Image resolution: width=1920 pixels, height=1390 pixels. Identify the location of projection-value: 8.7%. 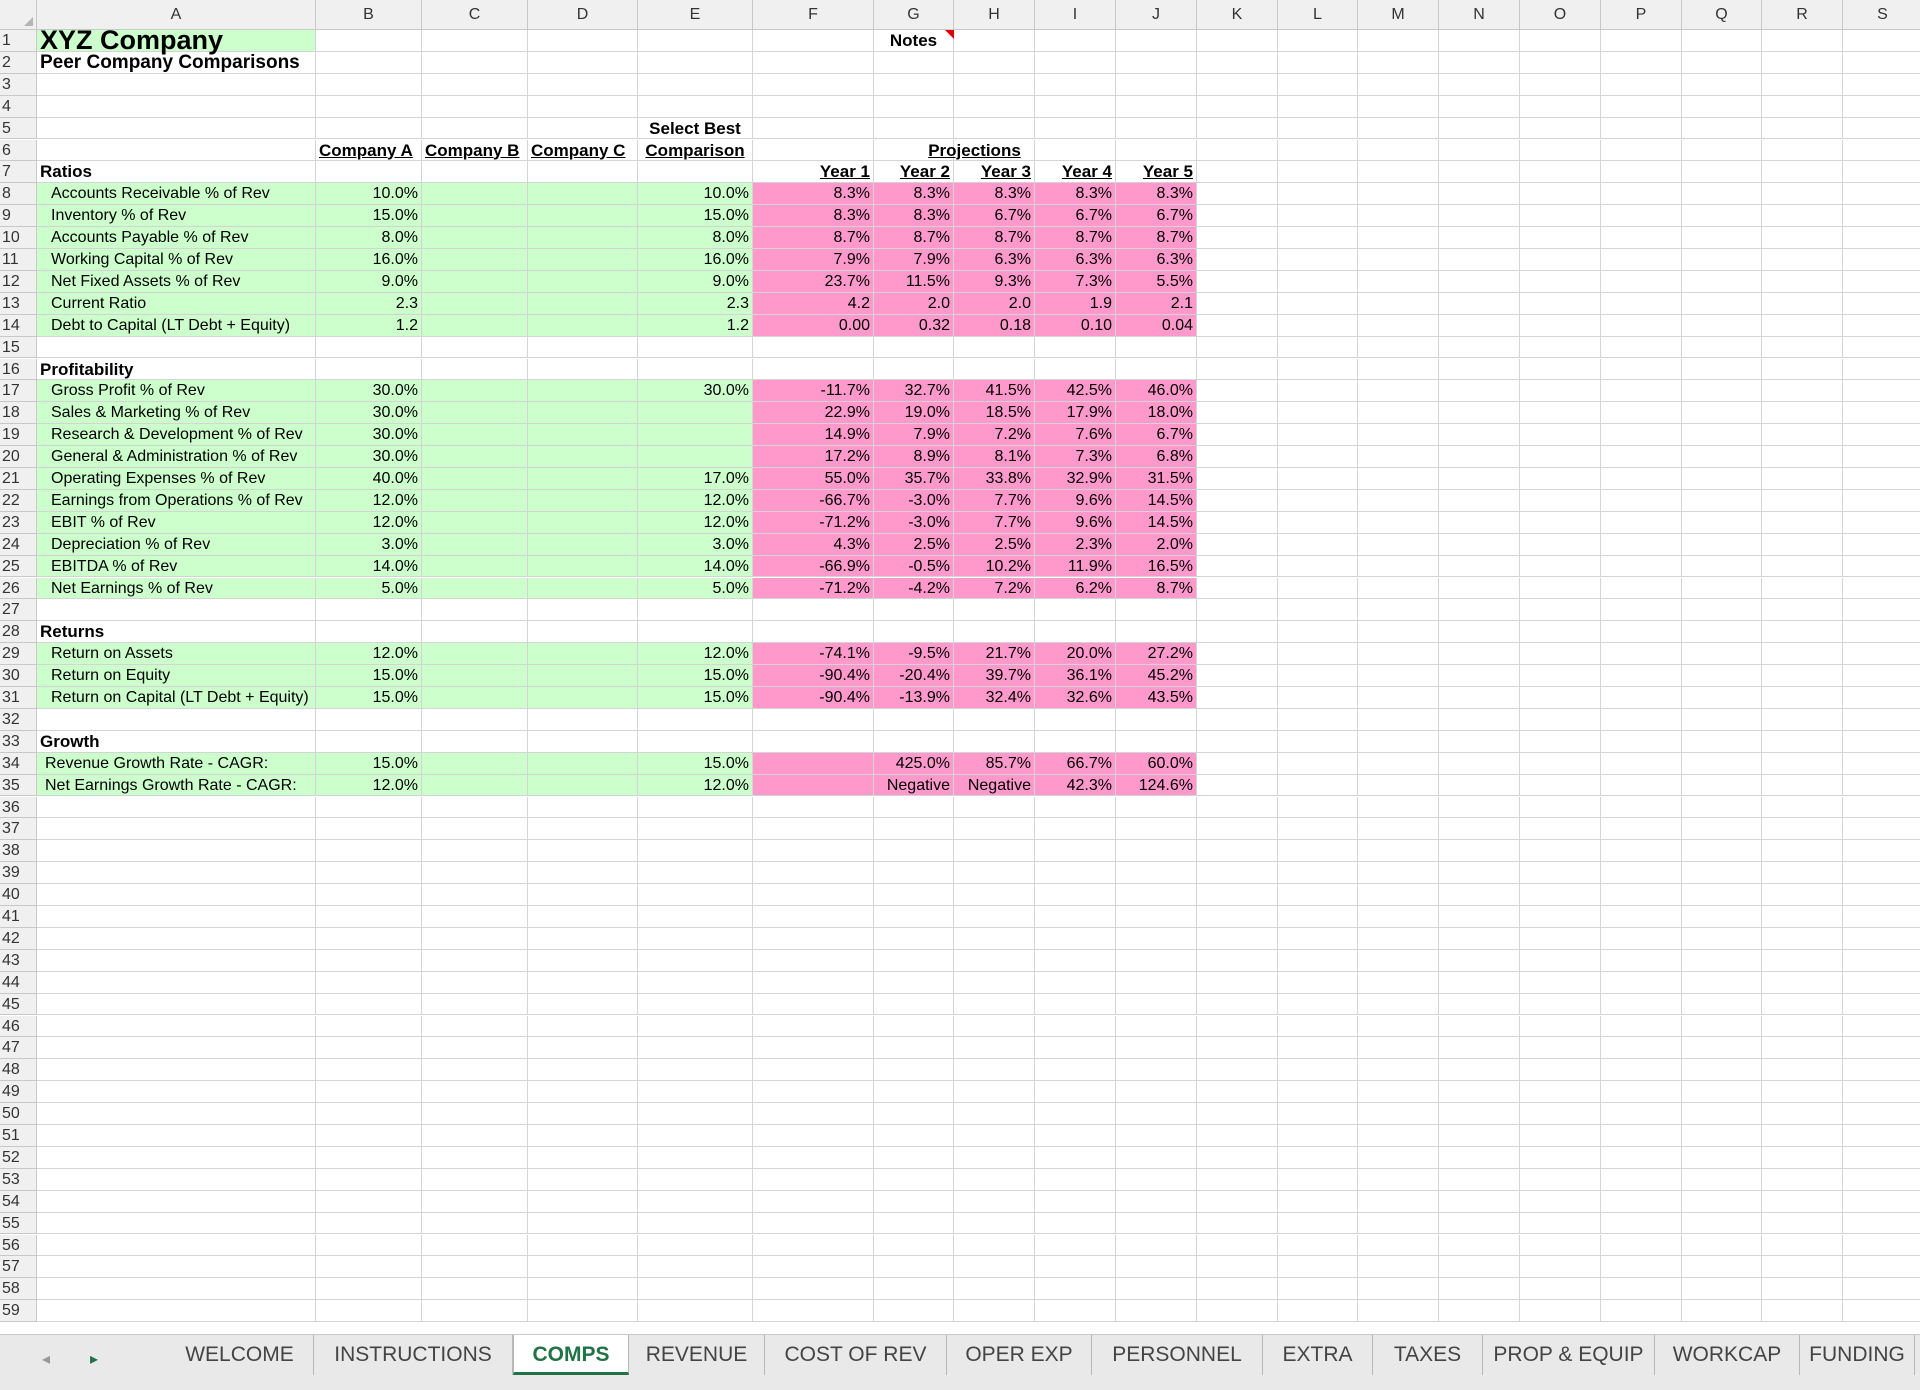
(994, 238).